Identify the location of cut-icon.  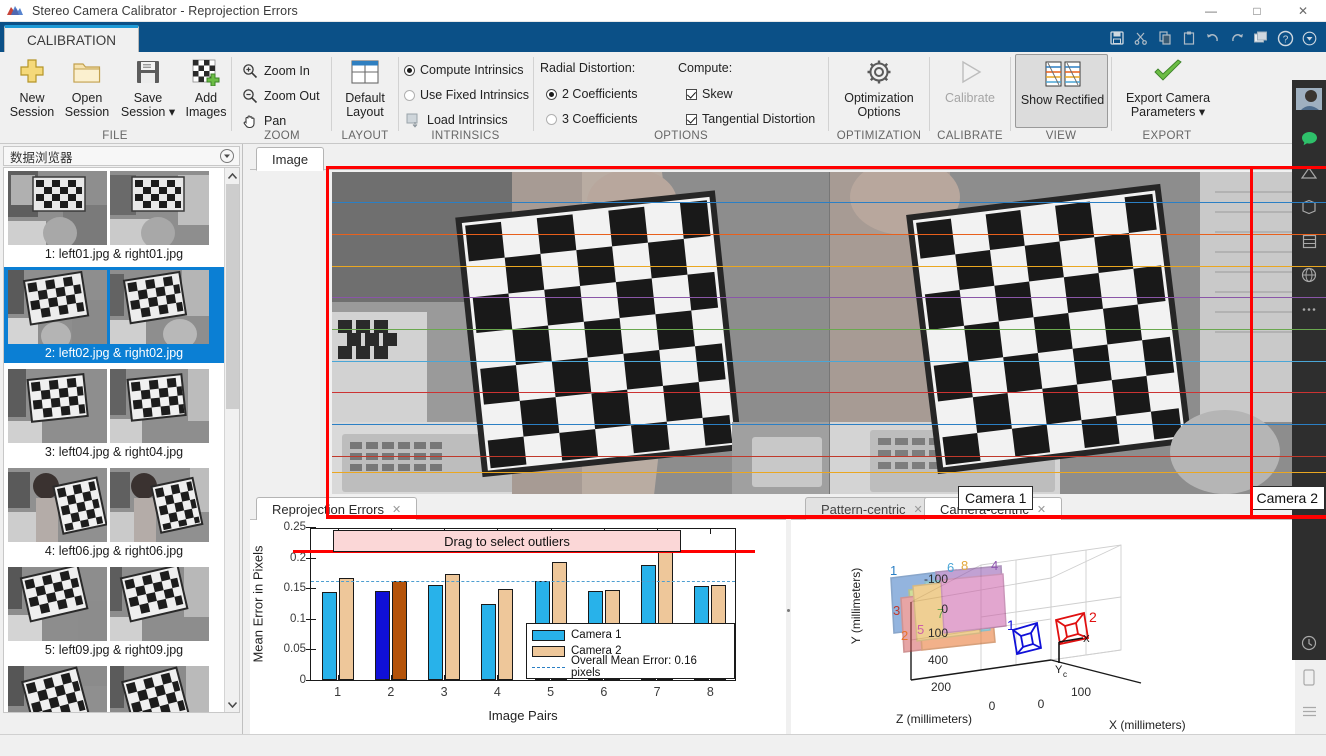
(1141, 38).